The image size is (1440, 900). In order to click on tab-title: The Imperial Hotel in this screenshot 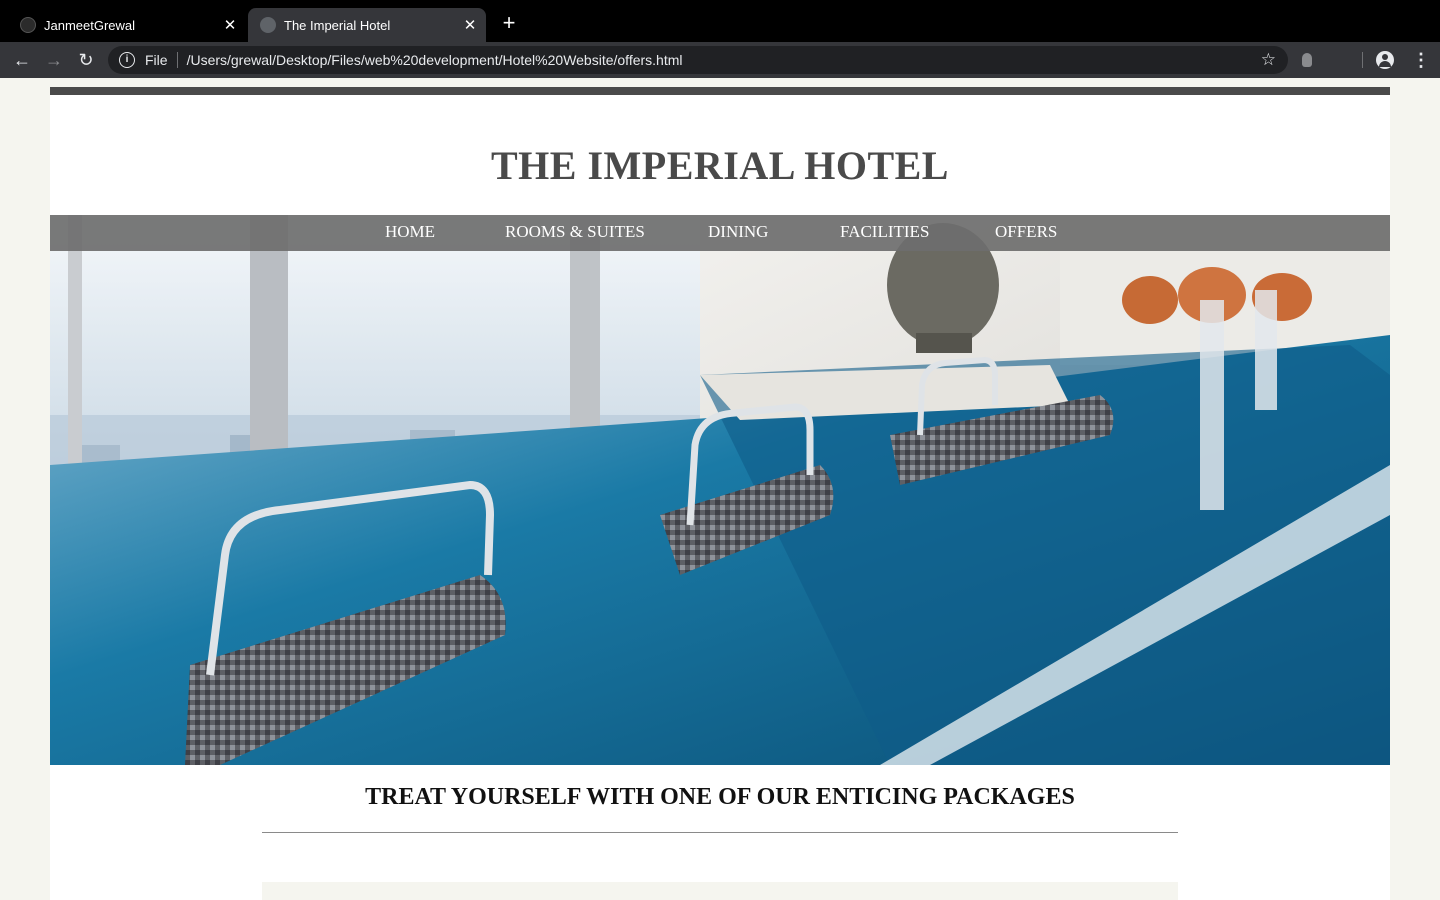, I will do `click(337, 25)`.